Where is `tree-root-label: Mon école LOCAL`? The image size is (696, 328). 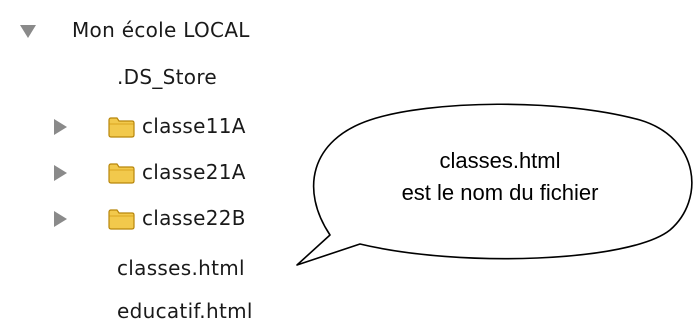
tree-root-label: Mon école LOCAL is located at coordinates (161, 30).